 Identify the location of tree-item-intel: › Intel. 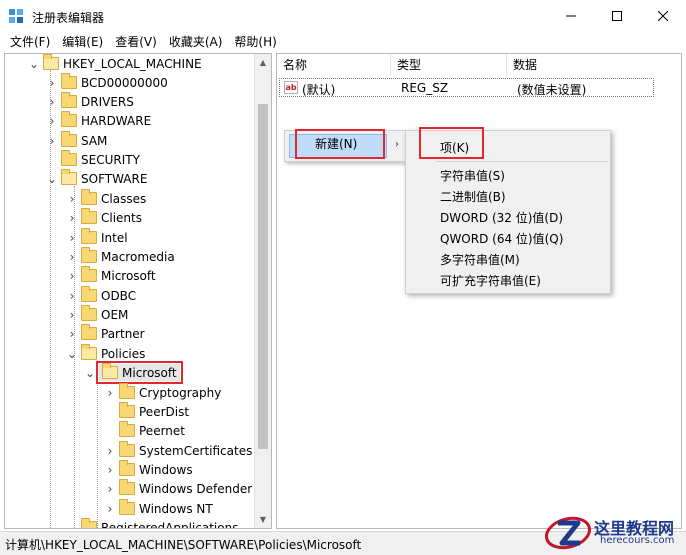
(97, 237).